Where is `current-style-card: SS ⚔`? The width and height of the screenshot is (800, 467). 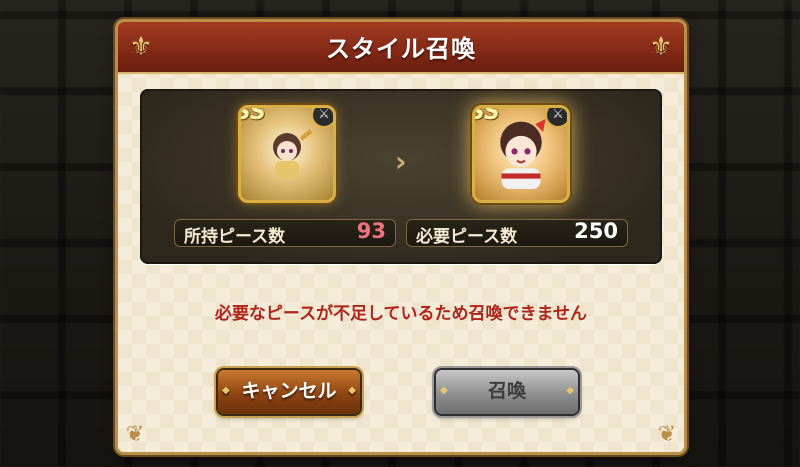
current-style-card: SS ⚔ is located at coordinates (287, 154).